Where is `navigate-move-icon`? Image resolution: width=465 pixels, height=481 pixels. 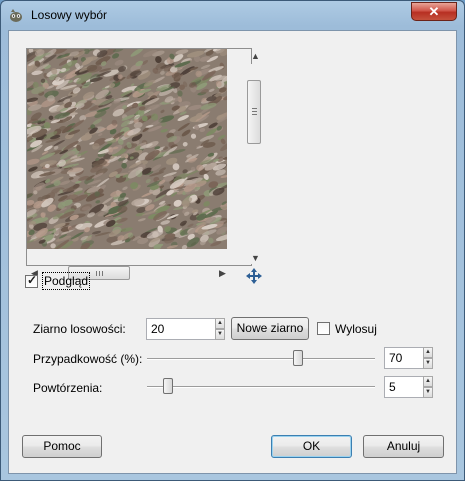
navigate-move-icon is located at coordinates (254, 276).